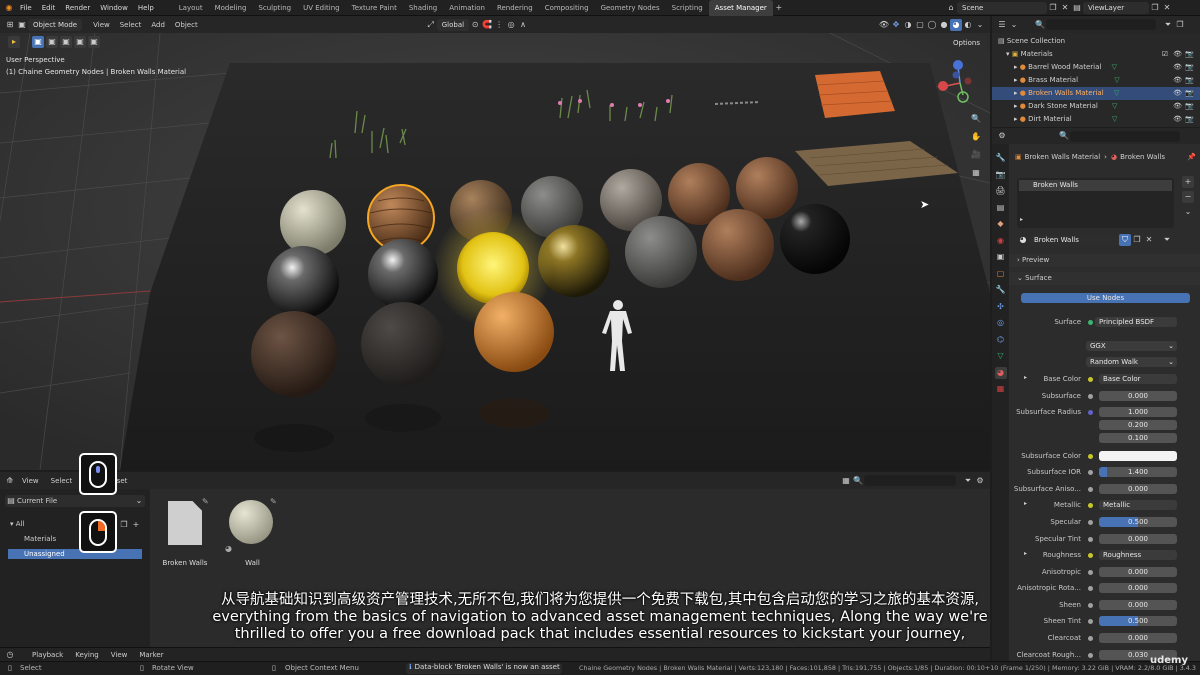 The width and height of the screenshot is (1200, 675). I want to click on editor-type-icon: ⊞, so click(10, 25).